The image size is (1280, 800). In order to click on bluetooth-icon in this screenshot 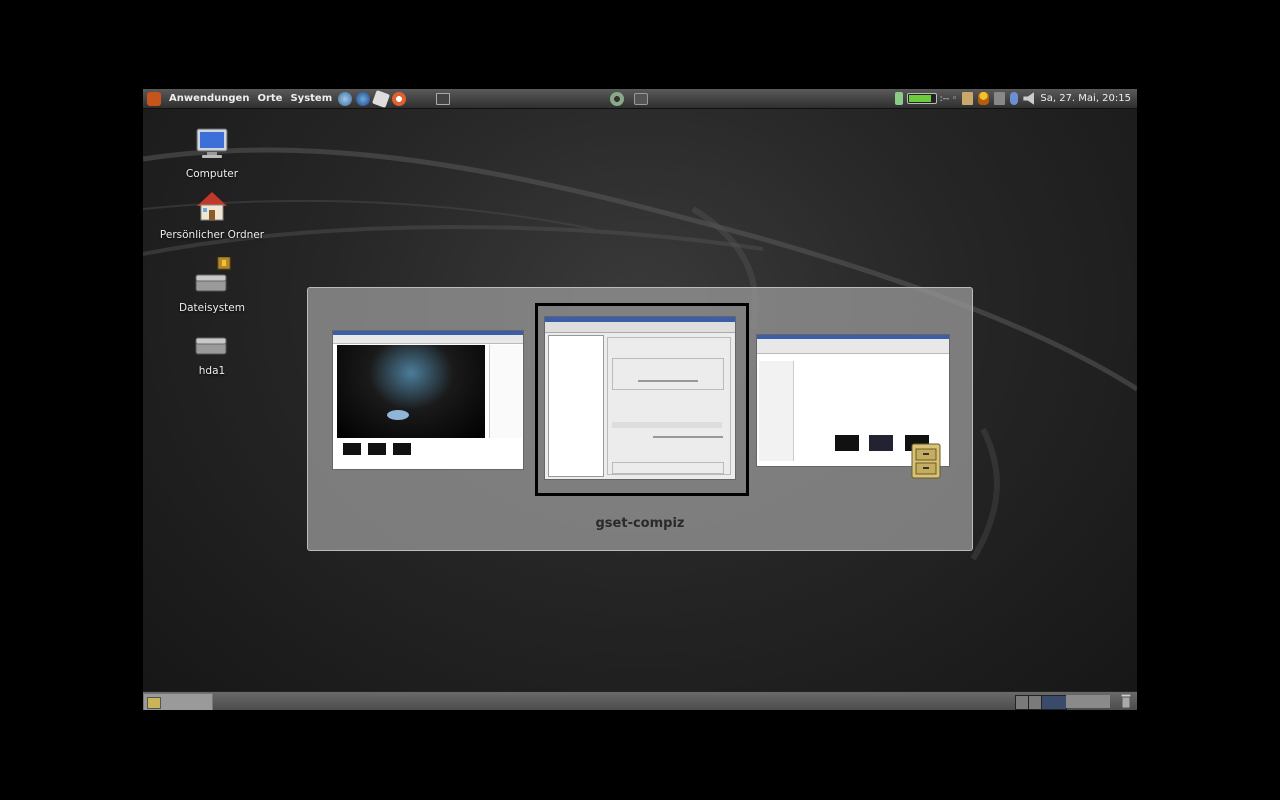, I will do `click(1014, 98)`.